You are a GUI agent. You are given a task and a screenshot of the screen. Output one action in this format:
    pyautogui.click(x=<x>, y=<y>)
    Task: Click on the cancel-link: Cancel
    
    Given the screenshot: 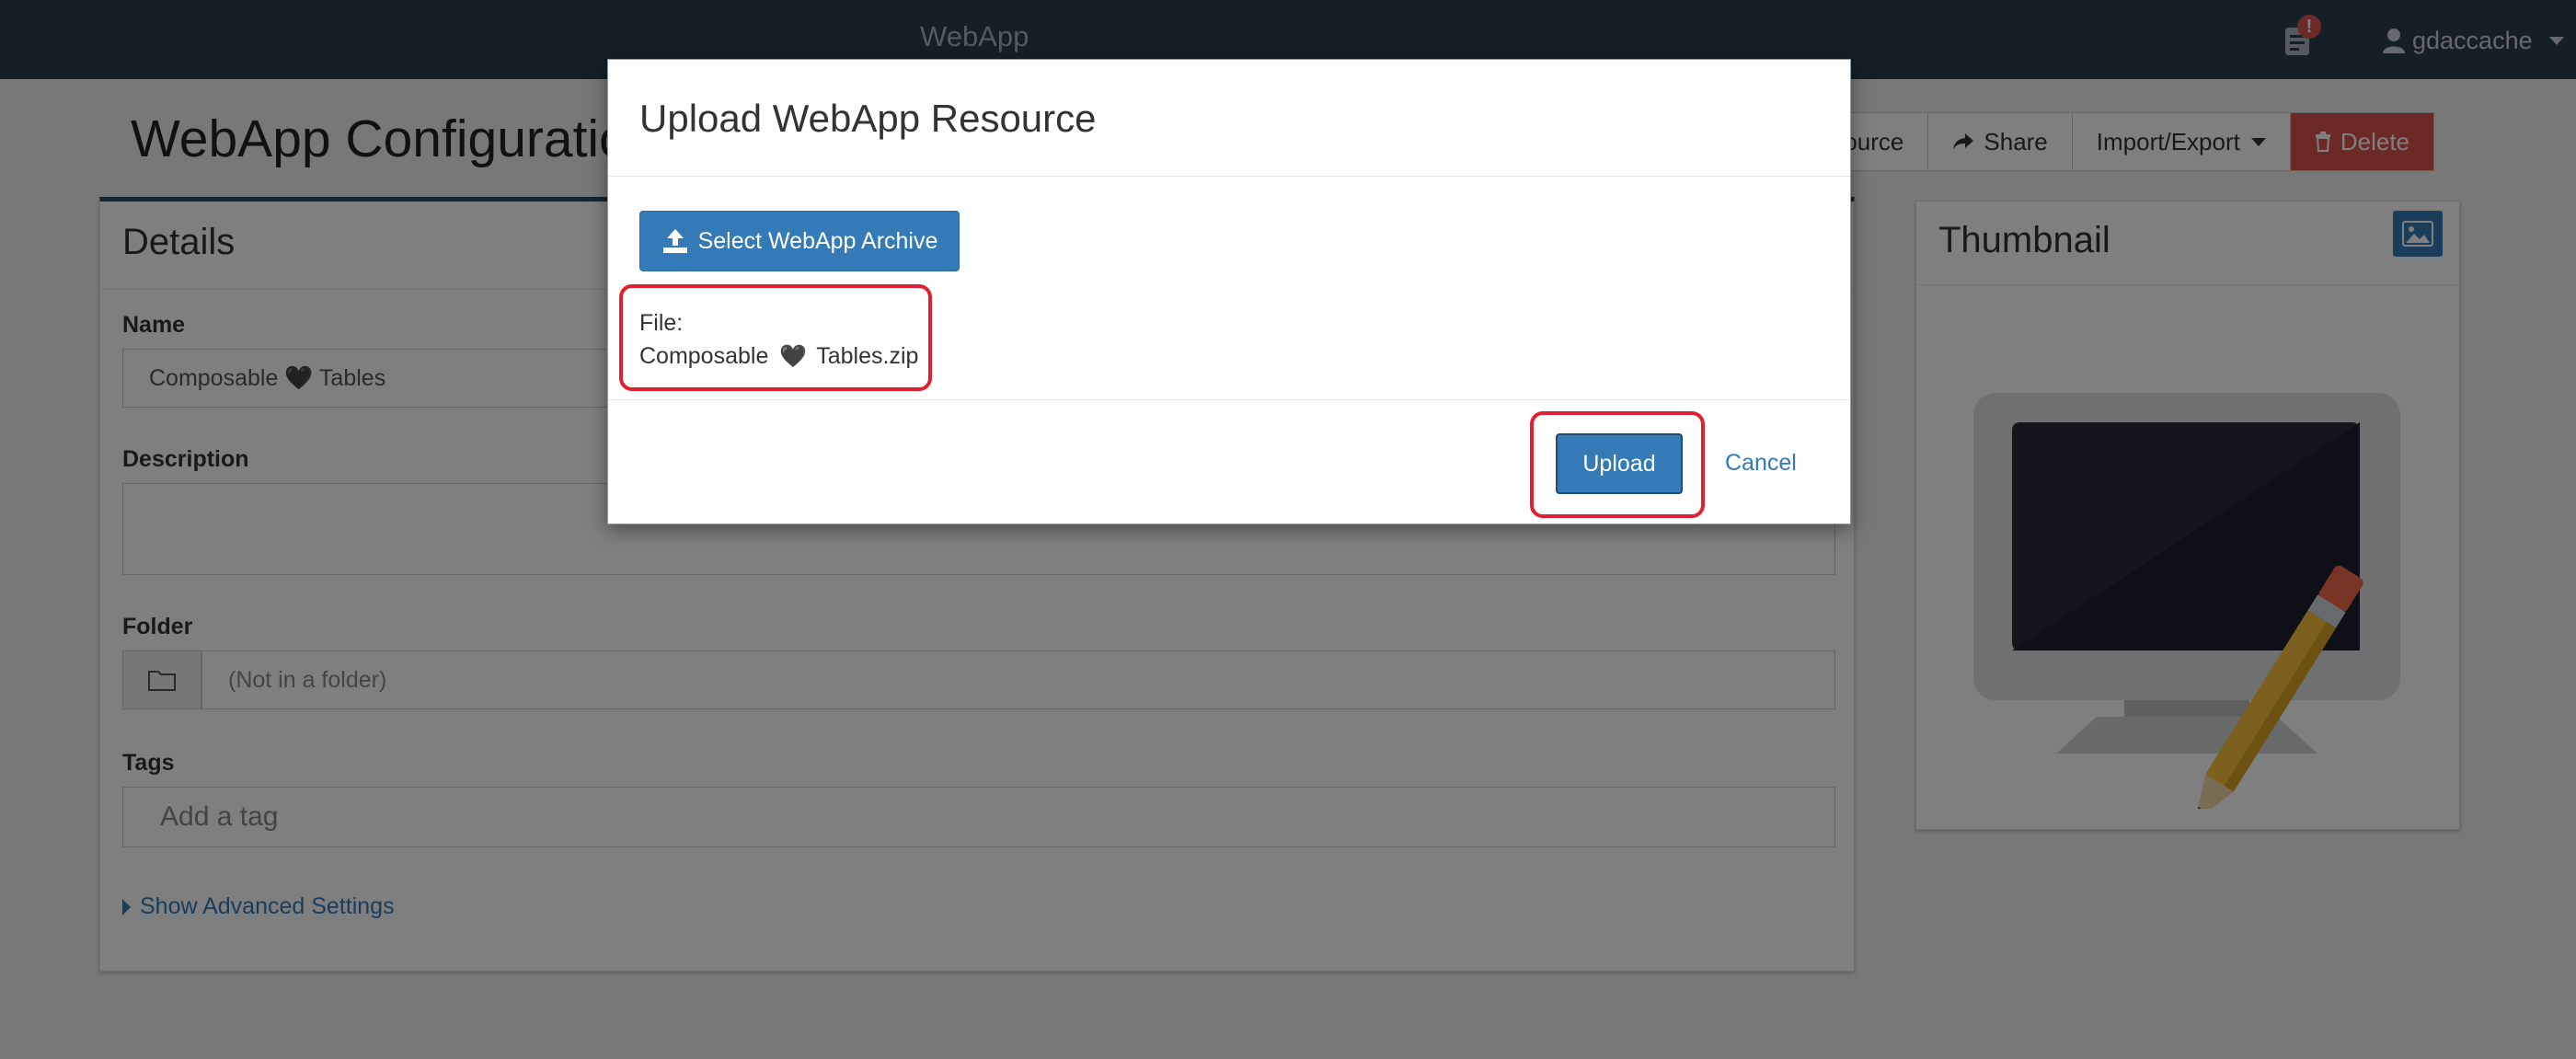 What is the action you would take?
    pyautogui.click(x=1761, y=463)
    